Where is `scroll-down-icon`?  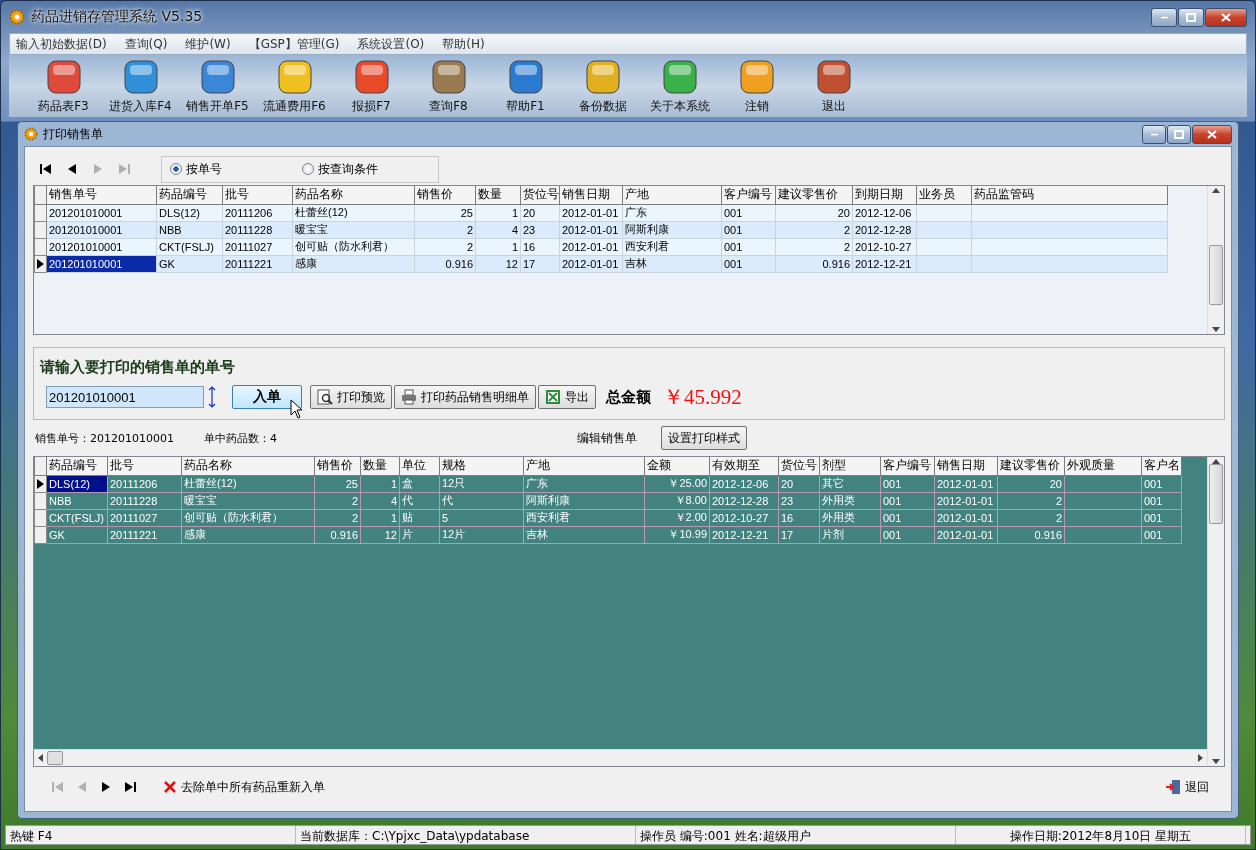 scroll-down-icon is located at coordinates (1216, 329).